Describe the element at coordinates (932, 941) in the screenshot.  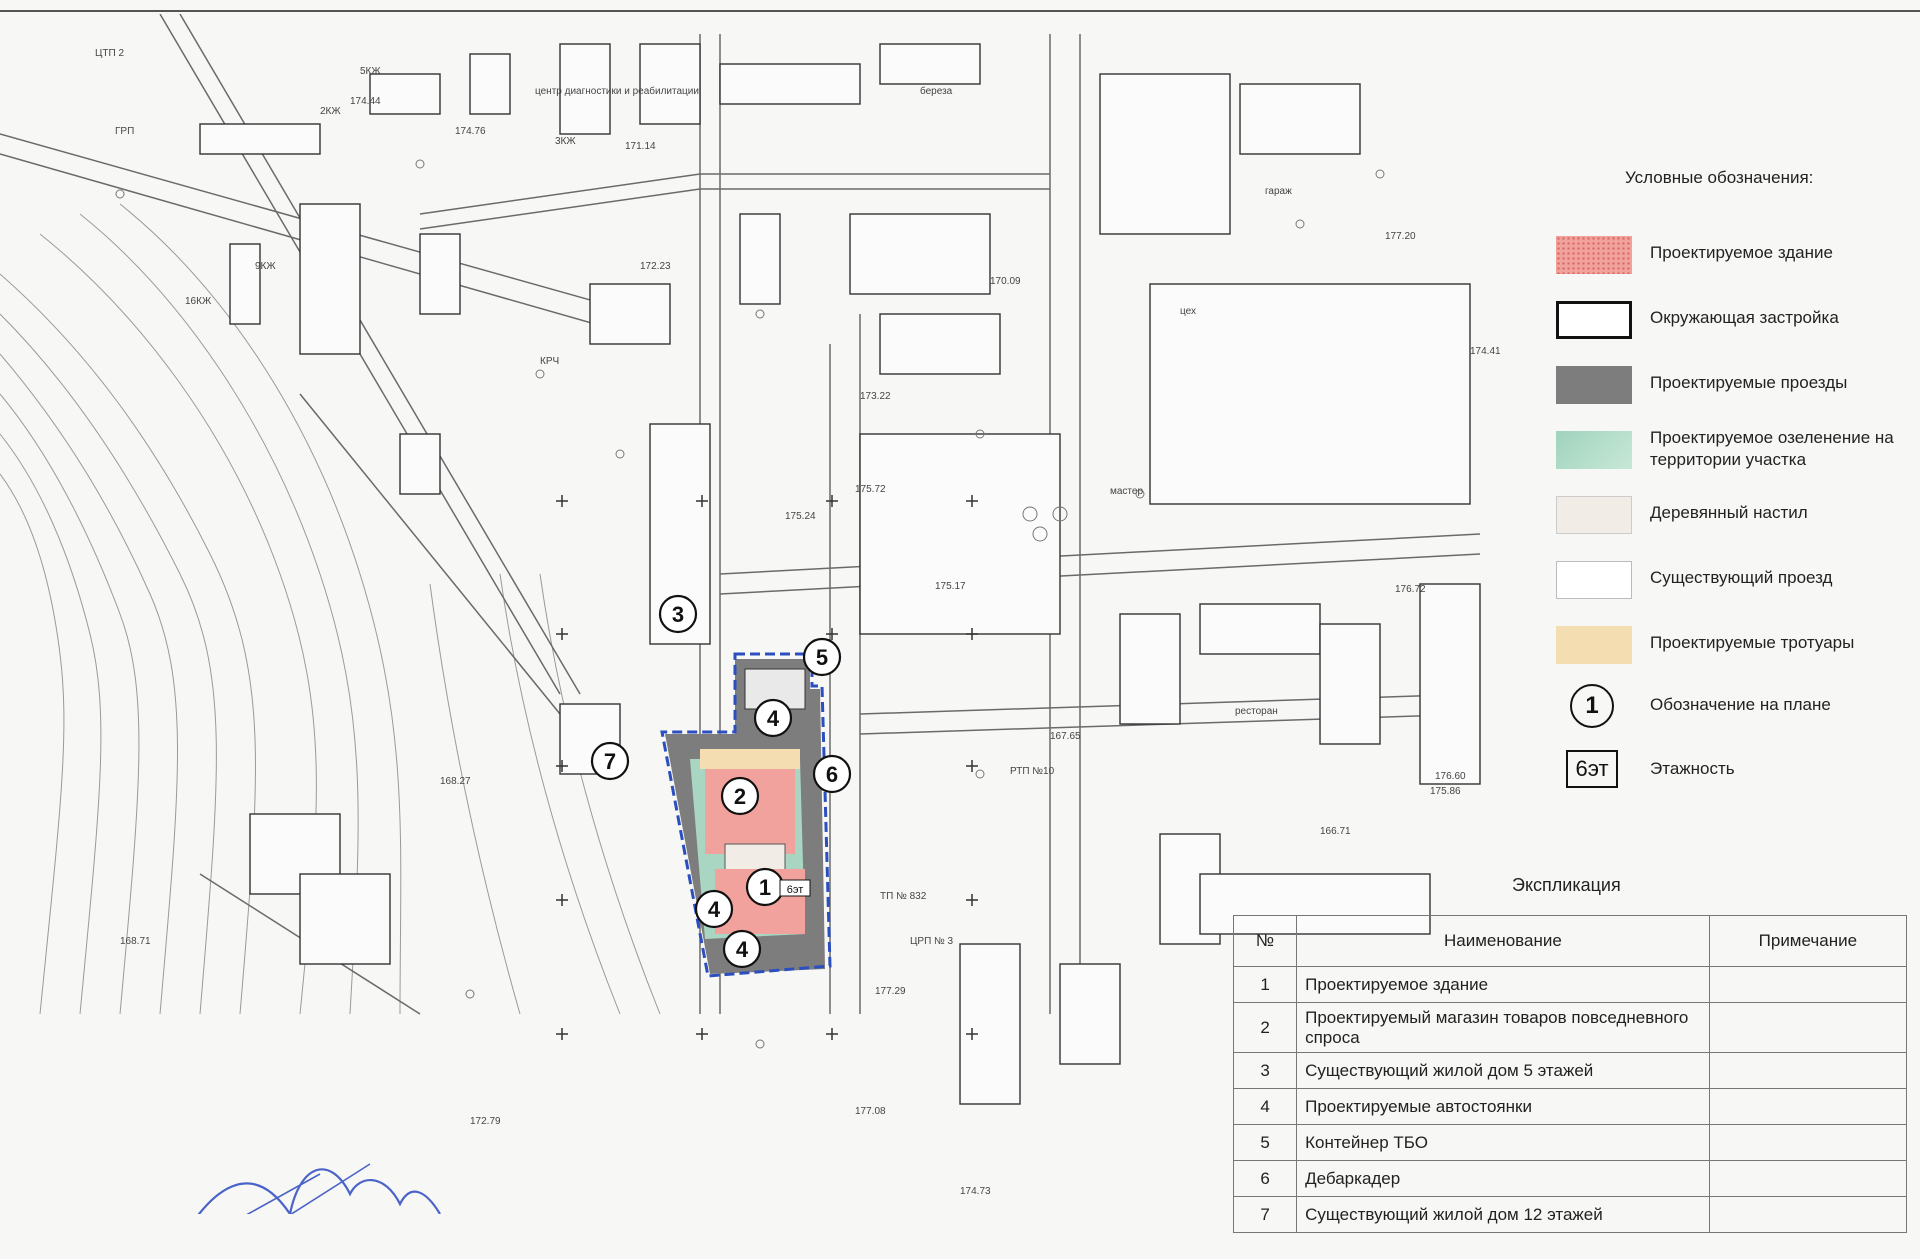
I see `map-label: ЦРП № 3` at that location.